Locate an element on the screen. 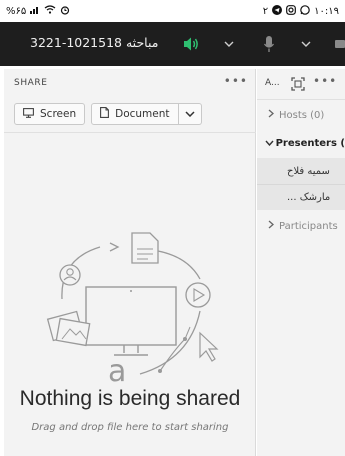 The width and height of the screenshot is (345, 456). wifi-icon is located at coordinates (50, 11).